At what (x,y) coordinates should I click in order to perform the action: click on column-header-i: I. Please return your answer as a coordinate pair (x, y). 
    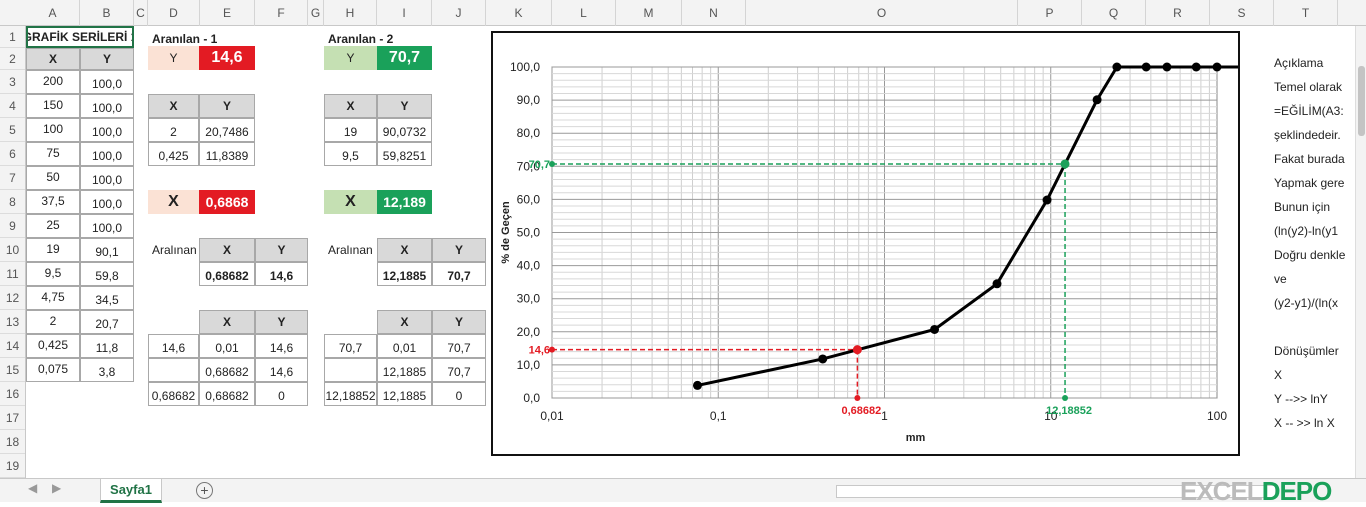
    Looking at the image, I should click on (404, 13).